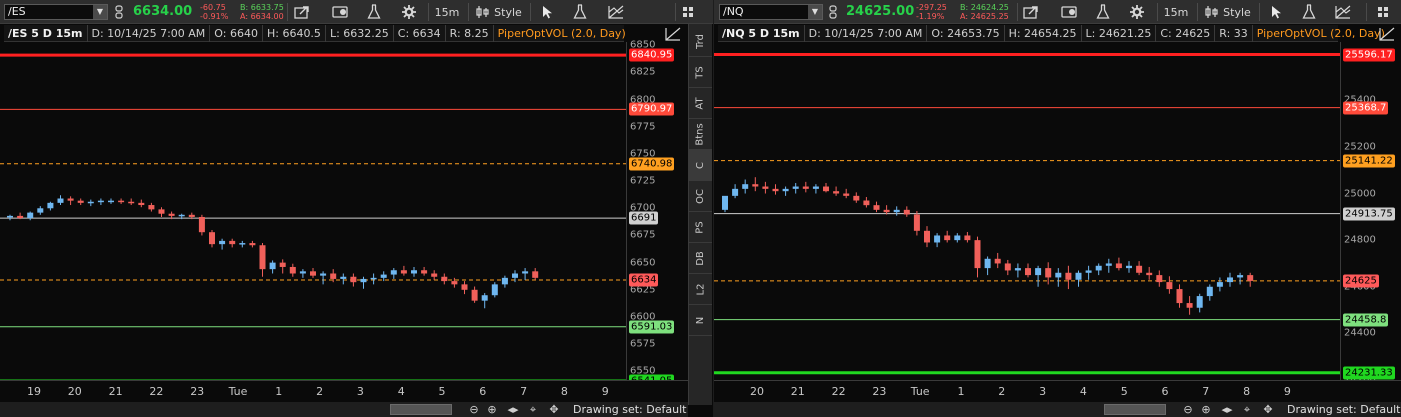 This screenshot has width=1401, height=417. I want to click on side-tab-l2: L2, so click(700, 289).